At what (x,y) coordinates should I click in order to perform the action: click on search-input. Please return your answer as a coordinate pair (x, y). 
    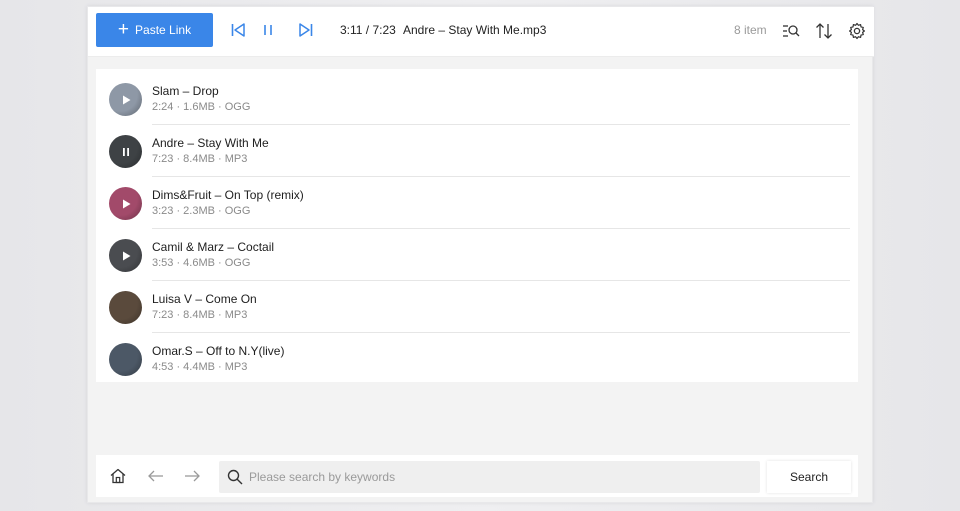
    Looking at the image, I should click on (499, 477).